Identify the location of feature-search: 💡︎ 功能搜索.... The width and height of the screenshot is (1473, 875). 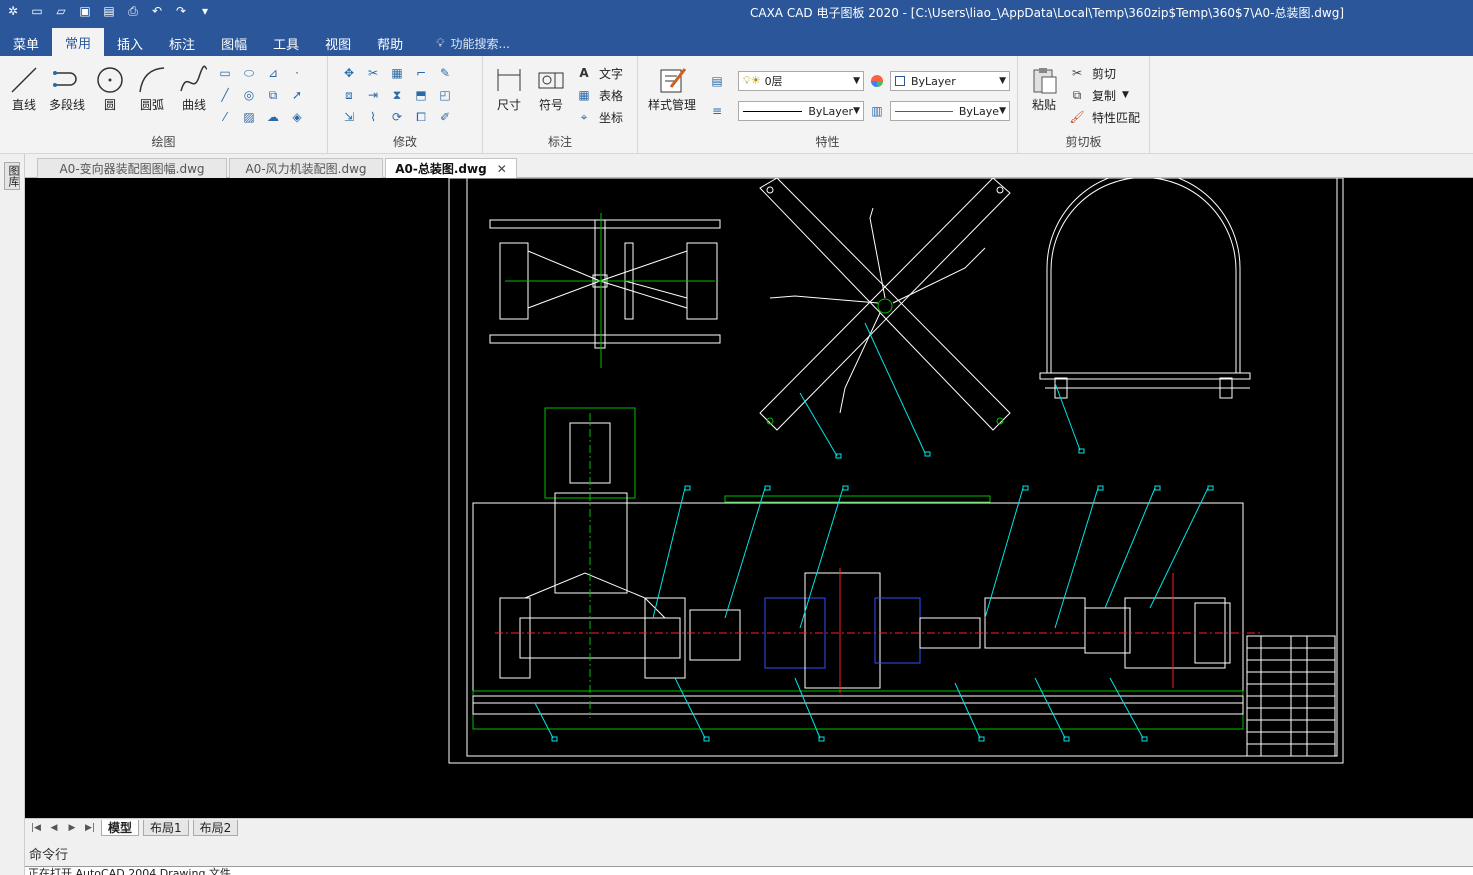
(473, 43).